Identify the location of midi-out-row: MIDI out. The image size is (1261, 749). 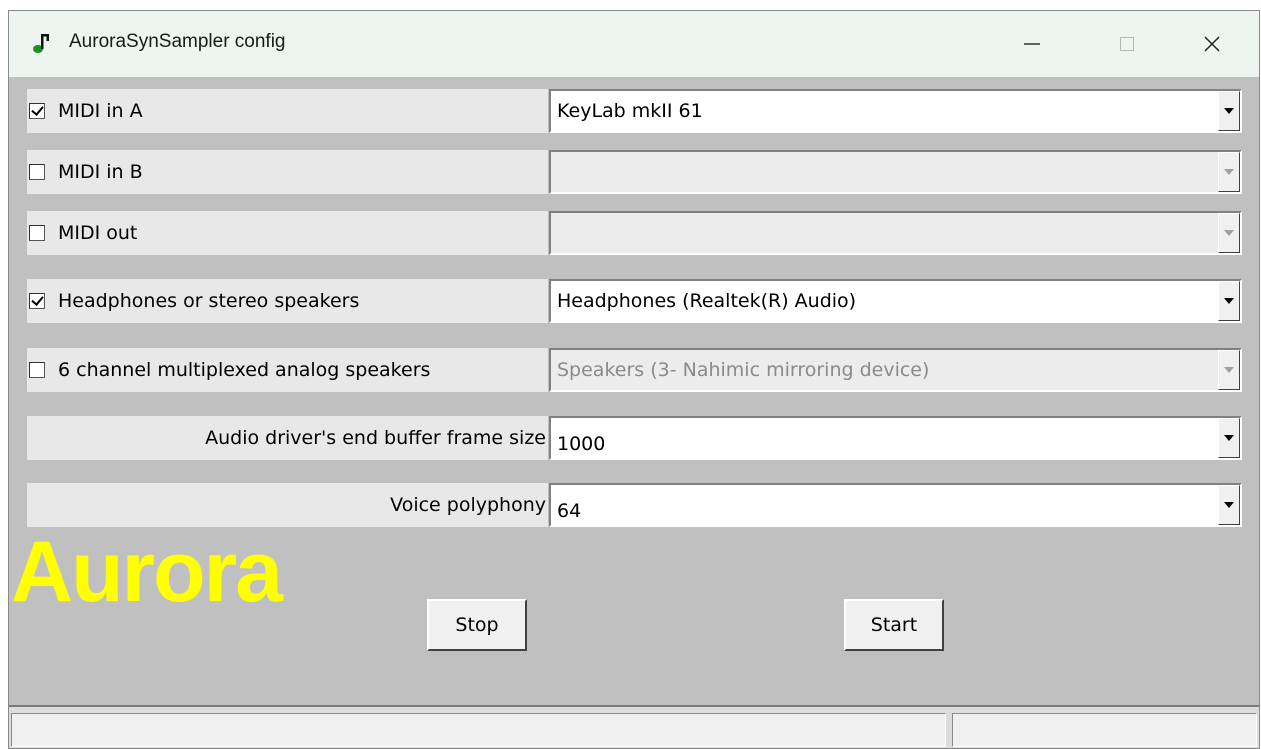
(287, 233).